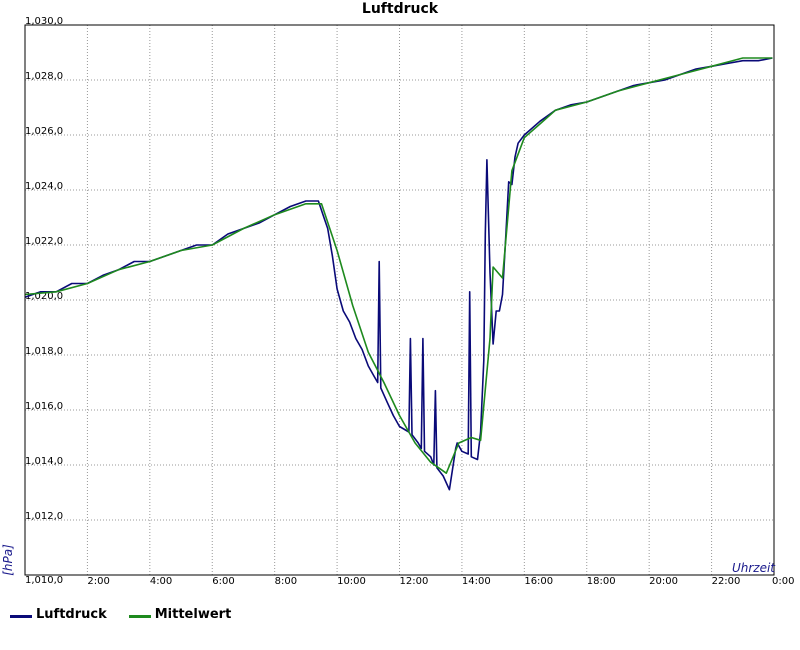 This screenshot has width=800, height=650. I want to click on x-tick-label: 12:00, so click(414, 581).